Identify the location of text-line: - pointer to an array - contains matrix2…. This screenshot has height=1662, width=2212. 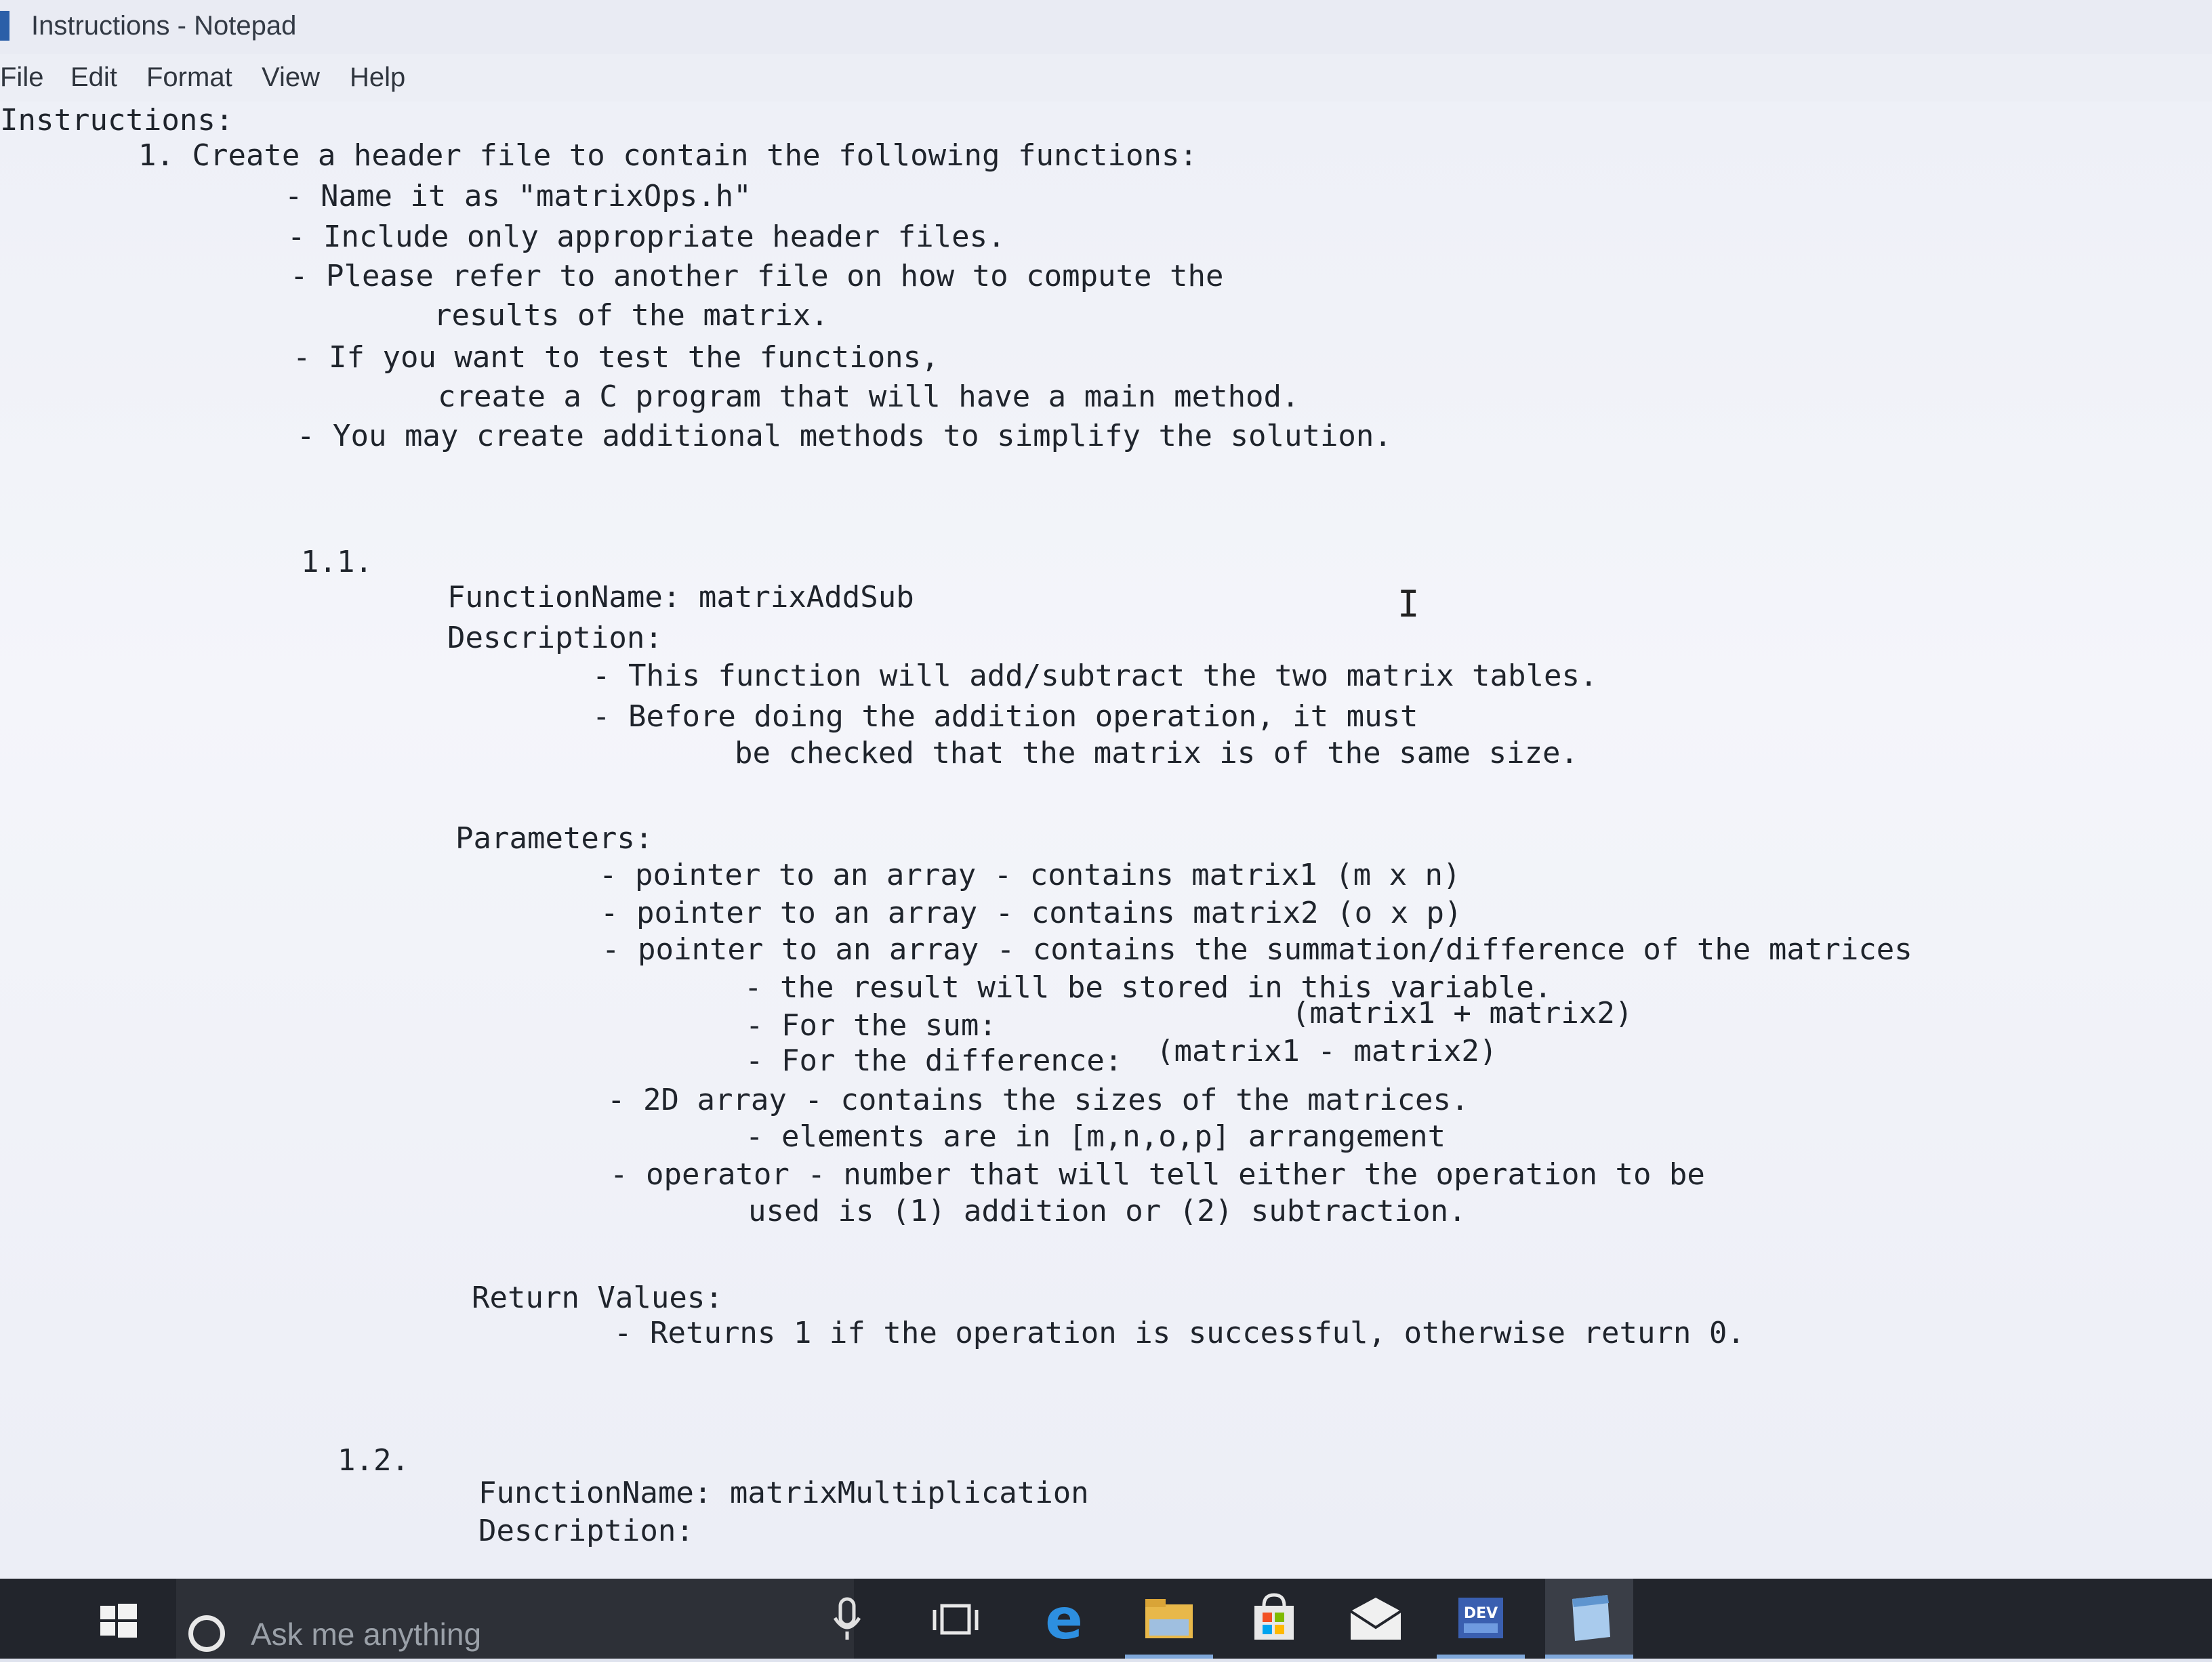
(1031, 913).